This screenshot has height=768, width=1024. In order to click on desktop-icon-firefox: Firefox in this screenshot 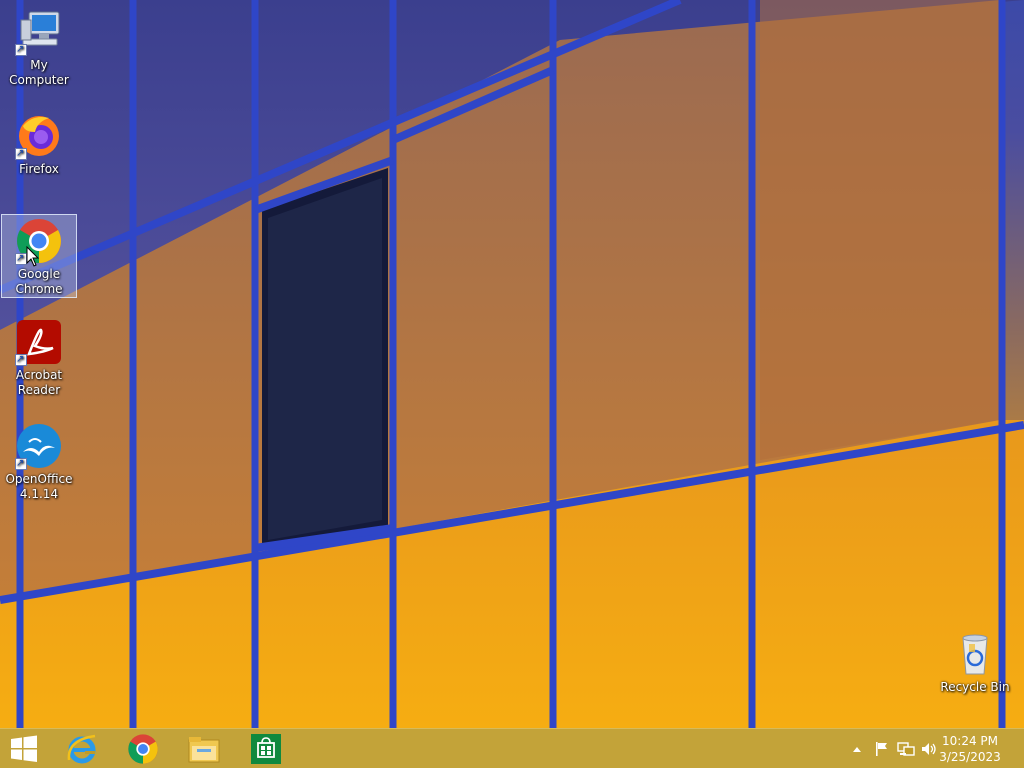, I will do `click(39, 146)`.